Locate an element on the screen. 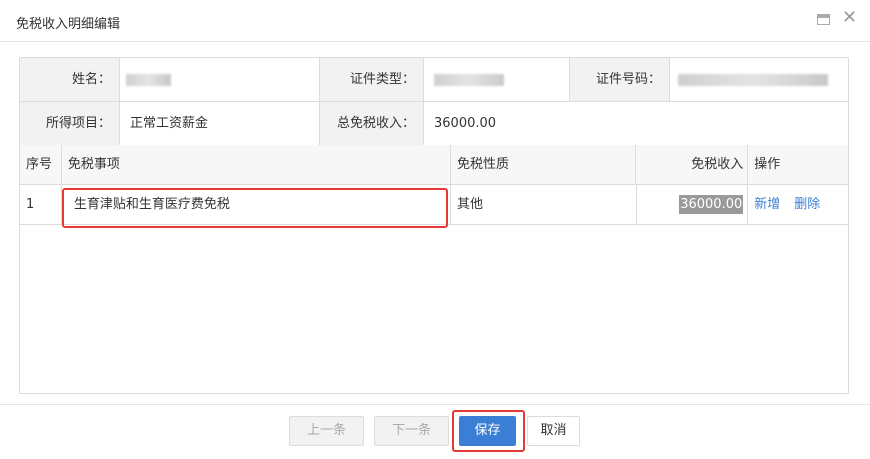 This screenshot has height=459, width=870. idno-label: 证件号码： is located at coordinates (620, 79).